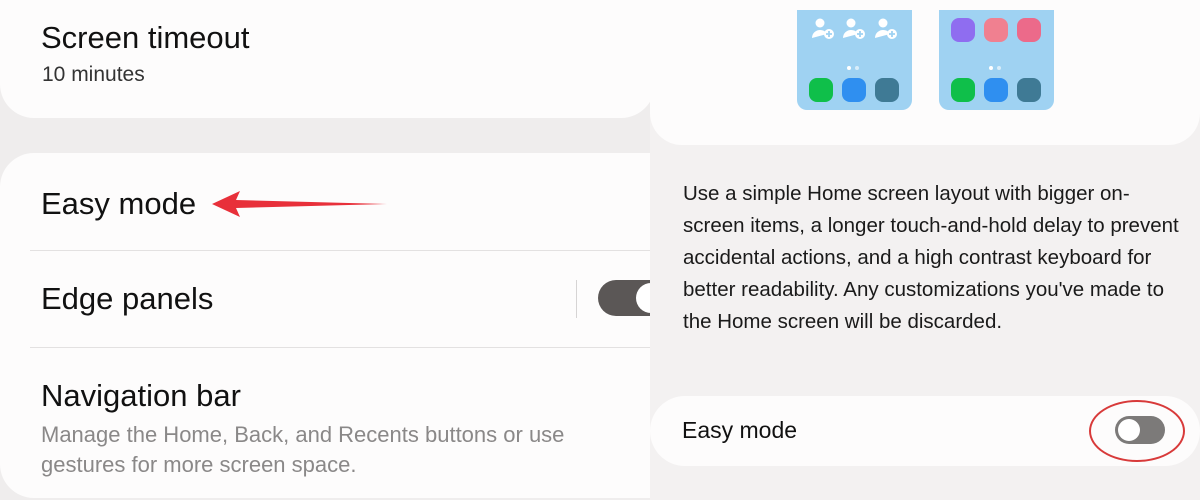 The height and width of the screenshot is (500, 1200). What do you see at coordinates (854, 60) in the screenshot?
I see `standard-layout-preview` at bounding box center [854, 60].